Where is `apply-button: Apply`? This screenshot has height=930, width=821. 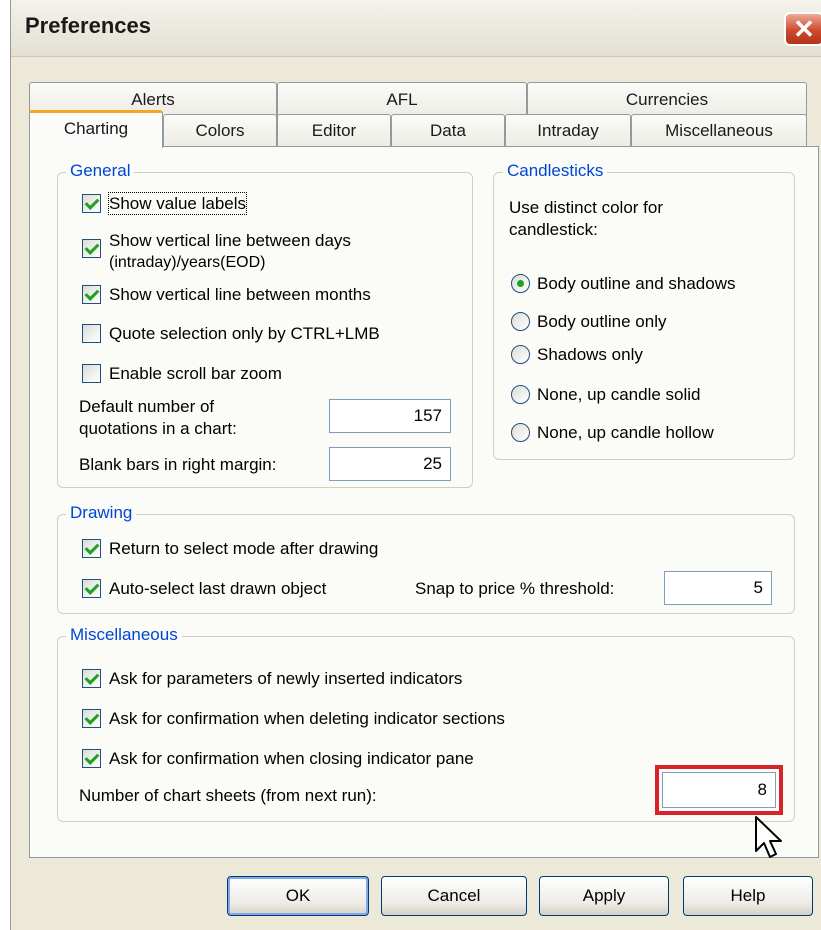
apply-button: Apply is located at coordinates (604, 896).